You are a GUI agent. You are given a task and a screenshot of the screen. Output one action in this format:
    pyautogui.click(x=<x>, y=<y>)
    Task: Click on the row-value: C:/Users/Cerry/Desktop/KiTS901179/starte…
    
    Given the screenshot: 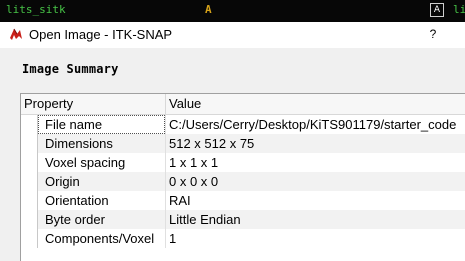 What is the action you would take?
    pyautogui.click(x=313, y=124)
    